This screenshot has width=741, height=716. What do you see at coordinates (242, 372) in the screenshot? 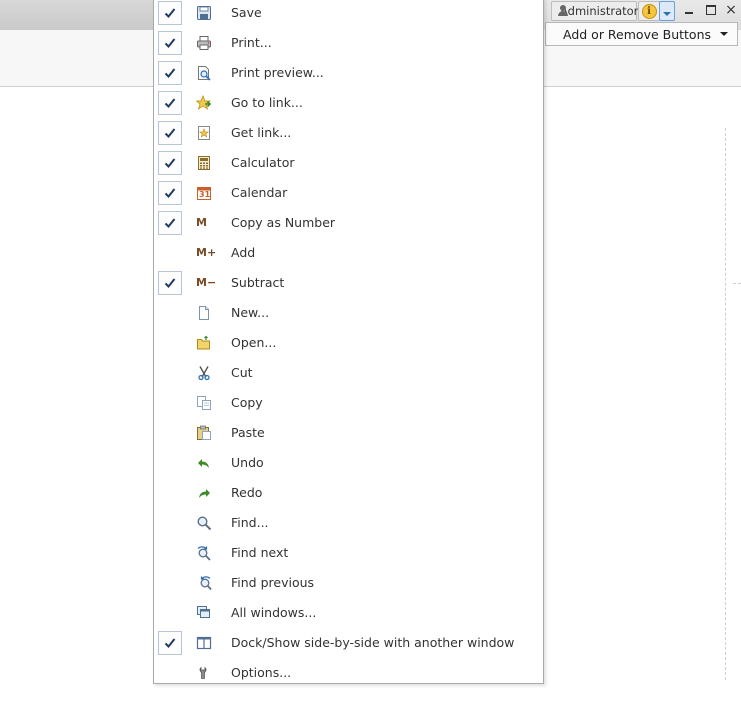
I see `menu-item-label: Cut` at bounding box center [242, 372].